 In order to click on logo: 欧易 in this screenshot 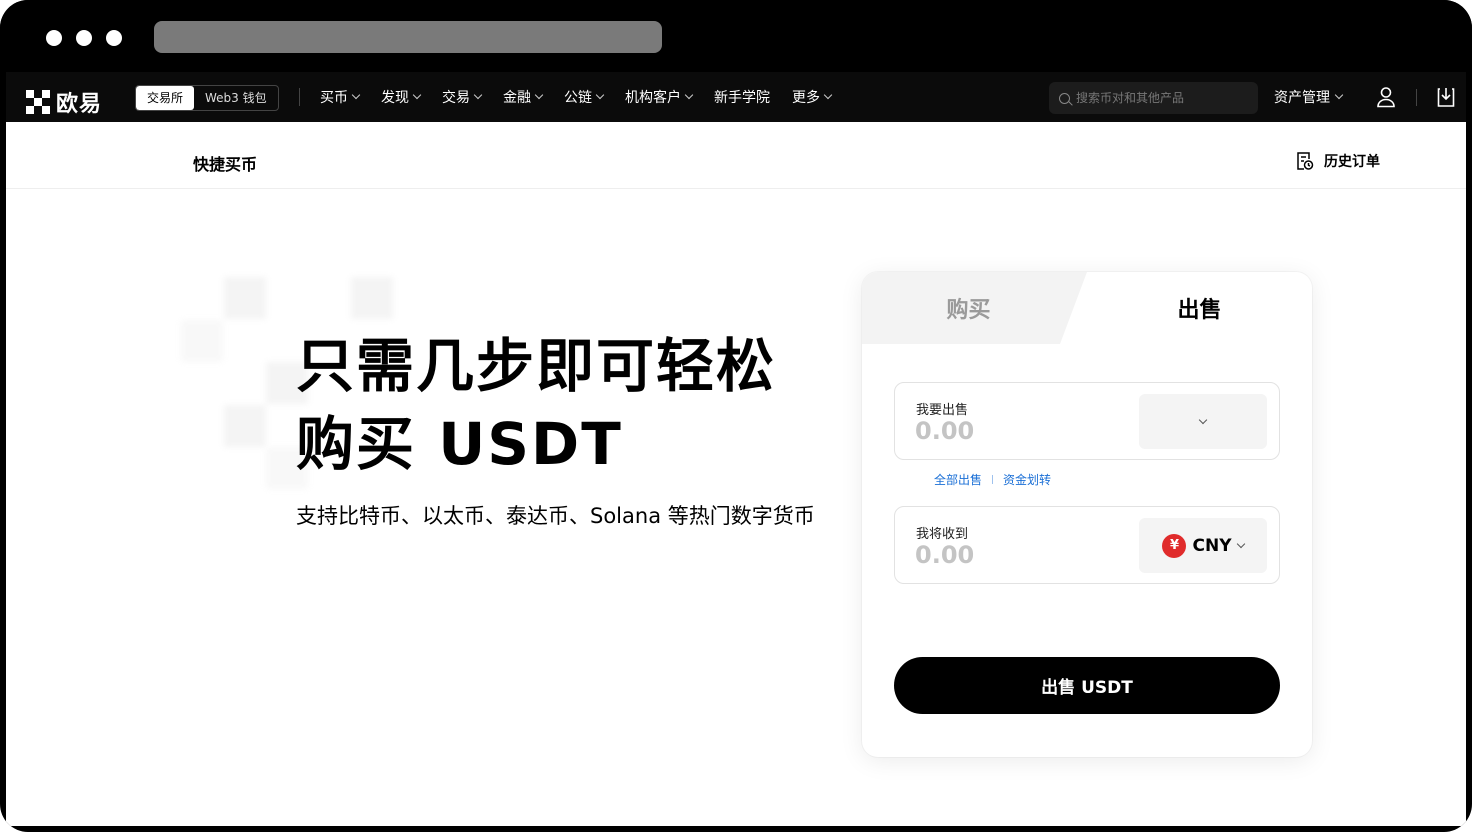, I will do `click(64, 102)`.